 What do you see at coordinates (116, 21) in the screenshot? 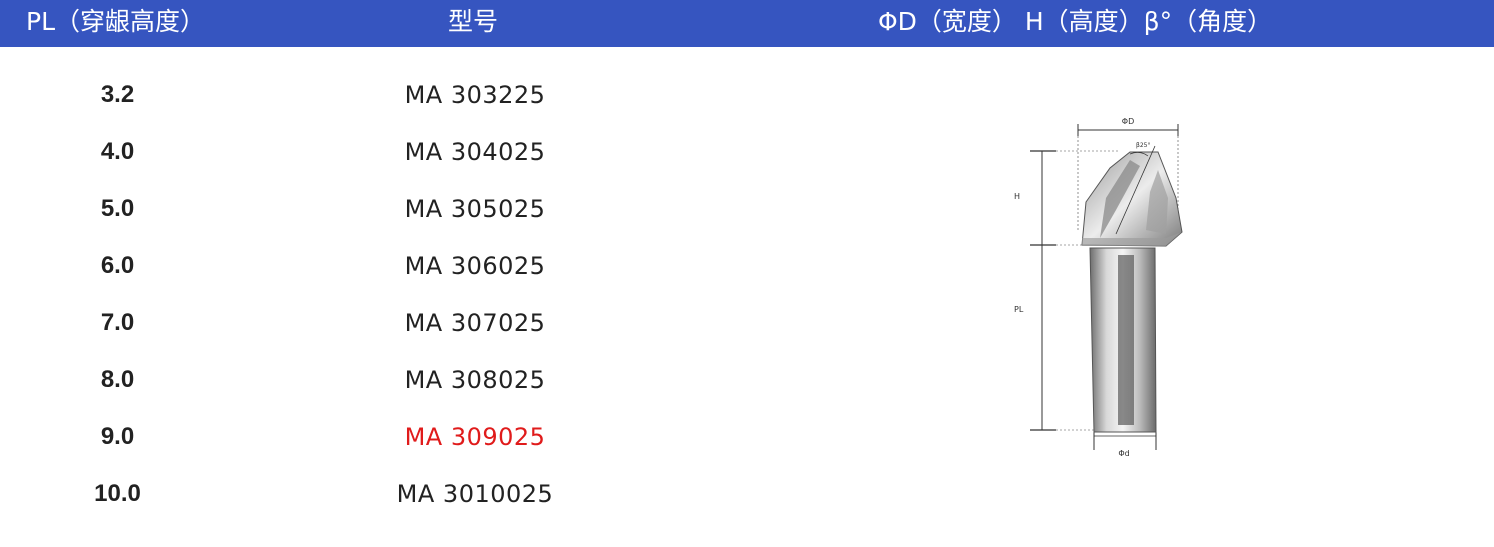
I see `header-pl: PL（穿龈高度）` at bounding box center [116, 21].